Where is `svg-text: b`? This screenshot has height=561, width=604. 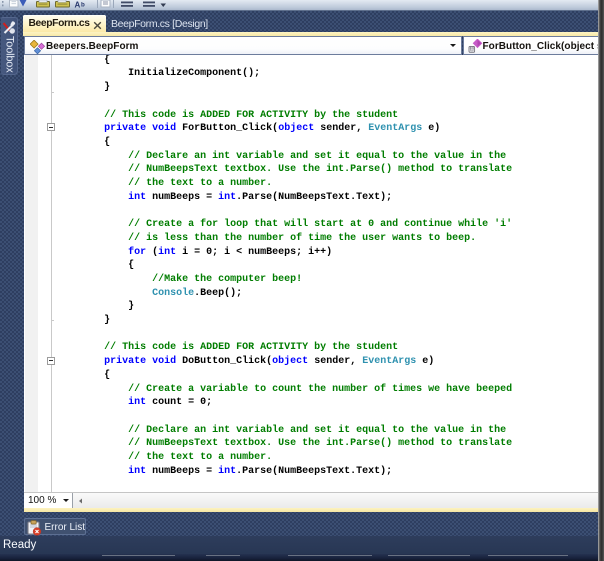 svg-text: b is located at coordinates (83, 4).